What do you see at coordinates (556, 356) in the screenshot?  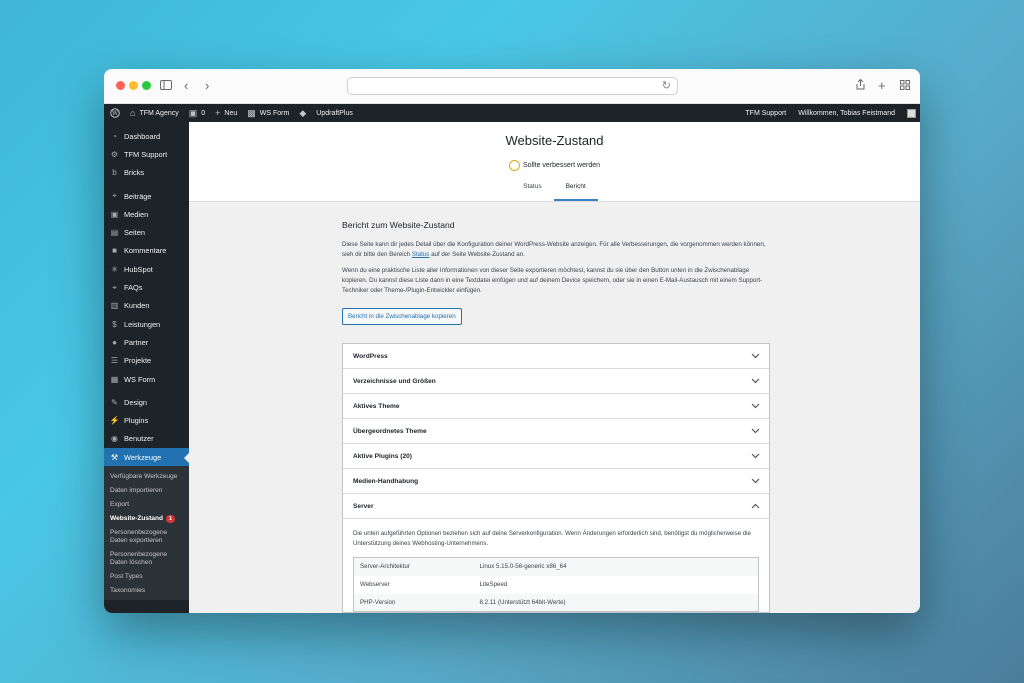 I see `accordion-toggle: WordPress` at bounding box center [556, 356].